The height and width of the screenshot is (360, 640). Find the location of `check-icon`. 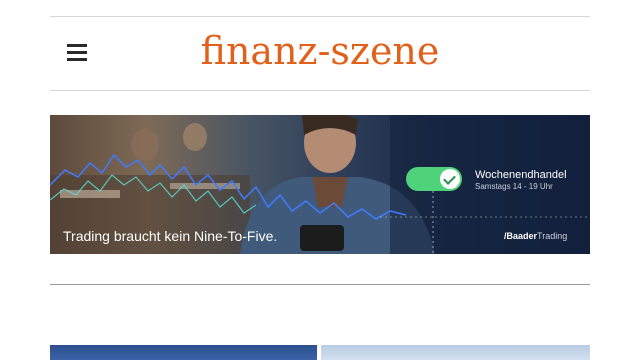

check-icon is located at coordinates (450, 179).